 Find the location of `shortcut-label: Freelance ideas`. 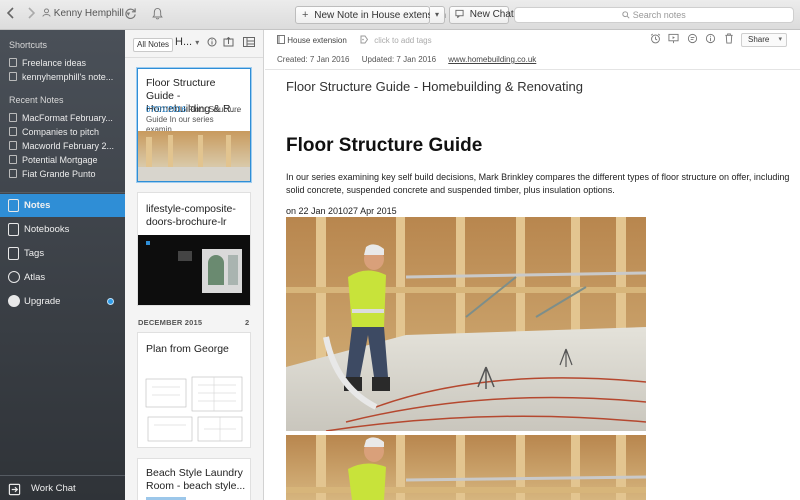

shortcut-label: Freelance ideas is located at coordinates (54, 63).